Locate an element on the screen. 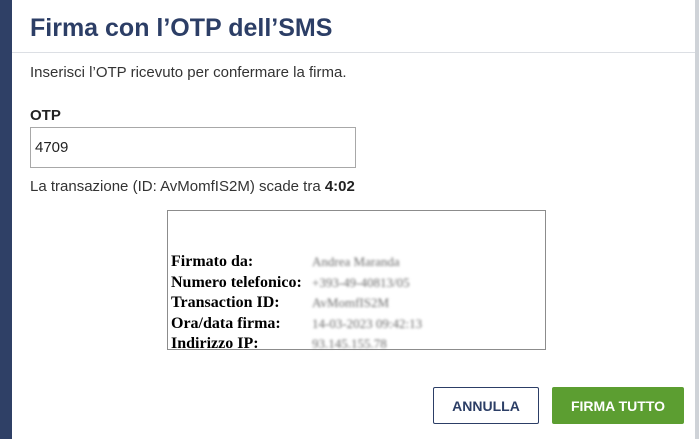 Image resolution: width=699 pixels, height=439 pixels. timestamp-label: Ora/data firma: is located at coordinates (226, 323).